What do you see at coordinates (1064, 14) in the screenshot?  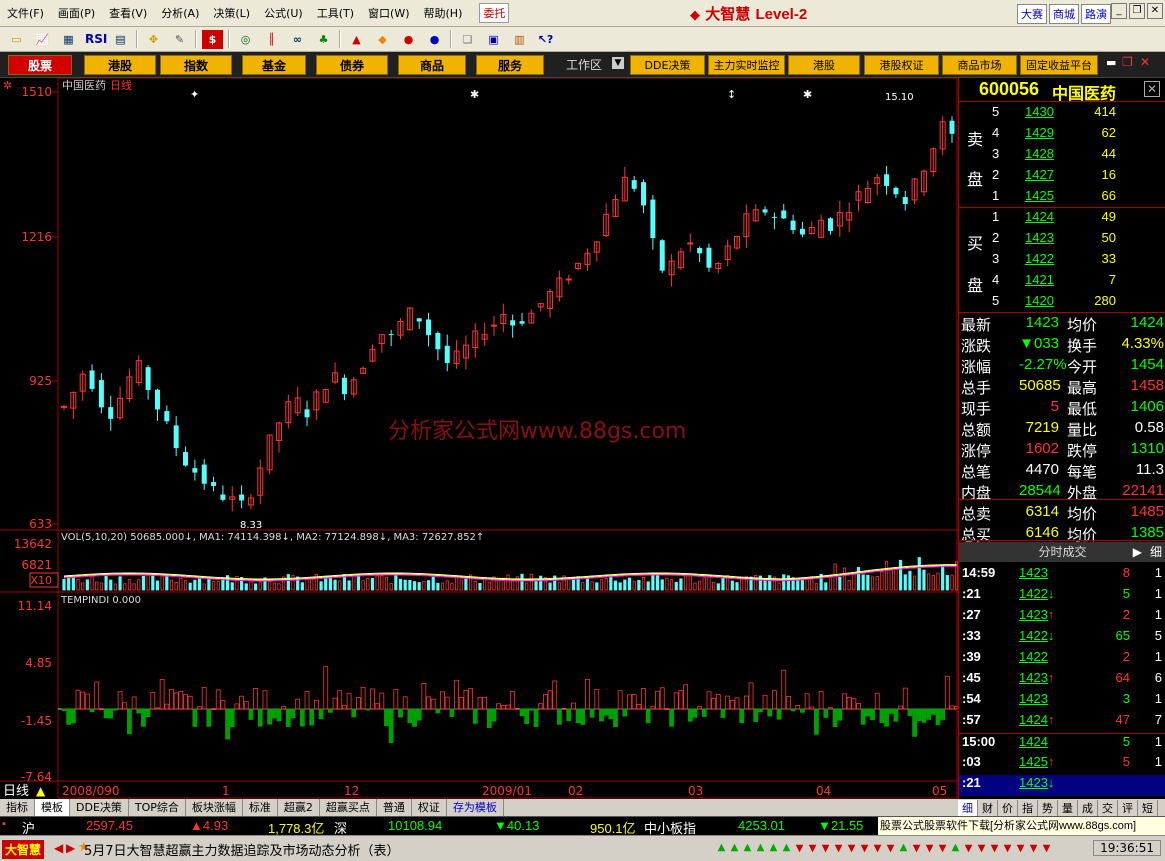 I see `link-shangcheng: 商城` at bounding box center [1064, 14].